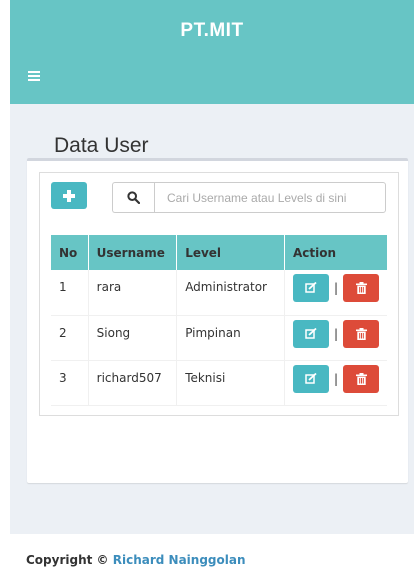 The width and height of the screenshot is (414, 579). I want to click on hamburger-icon, so click(34, 76).